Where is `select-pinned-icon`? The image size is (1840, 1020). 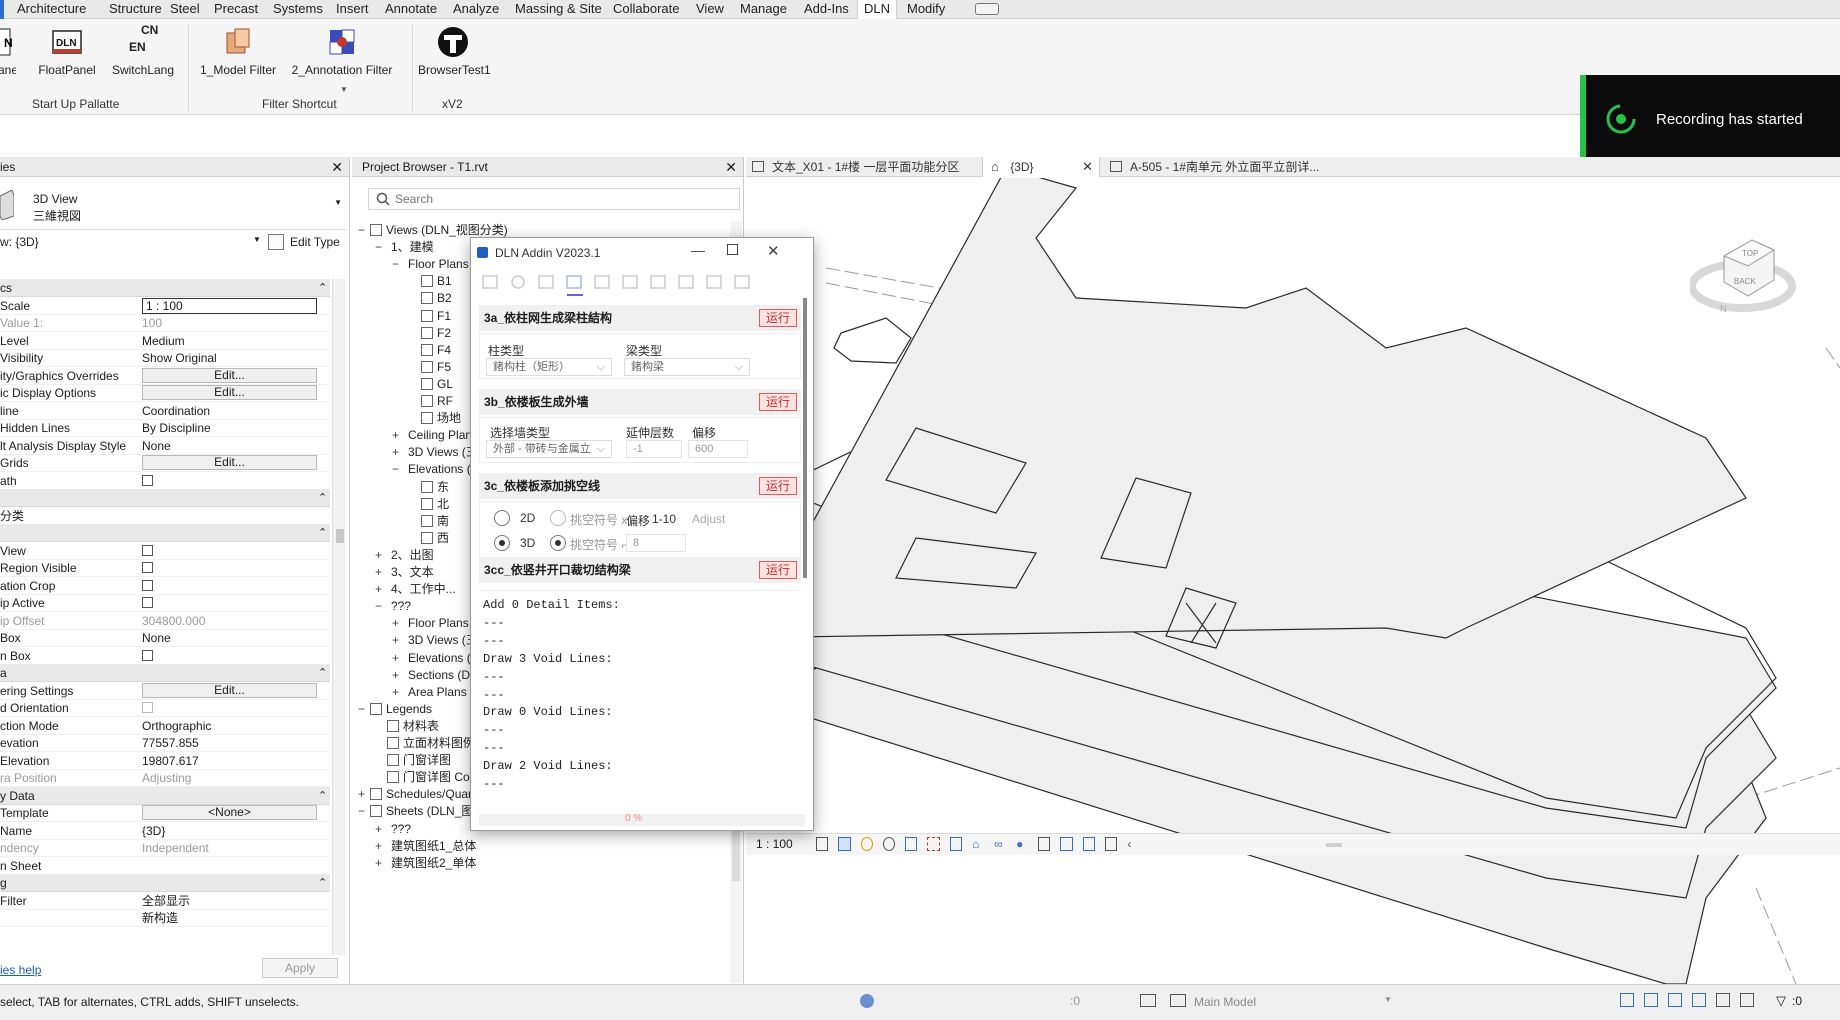 select-pinned-icon is located at coordinates (1675, 1000).